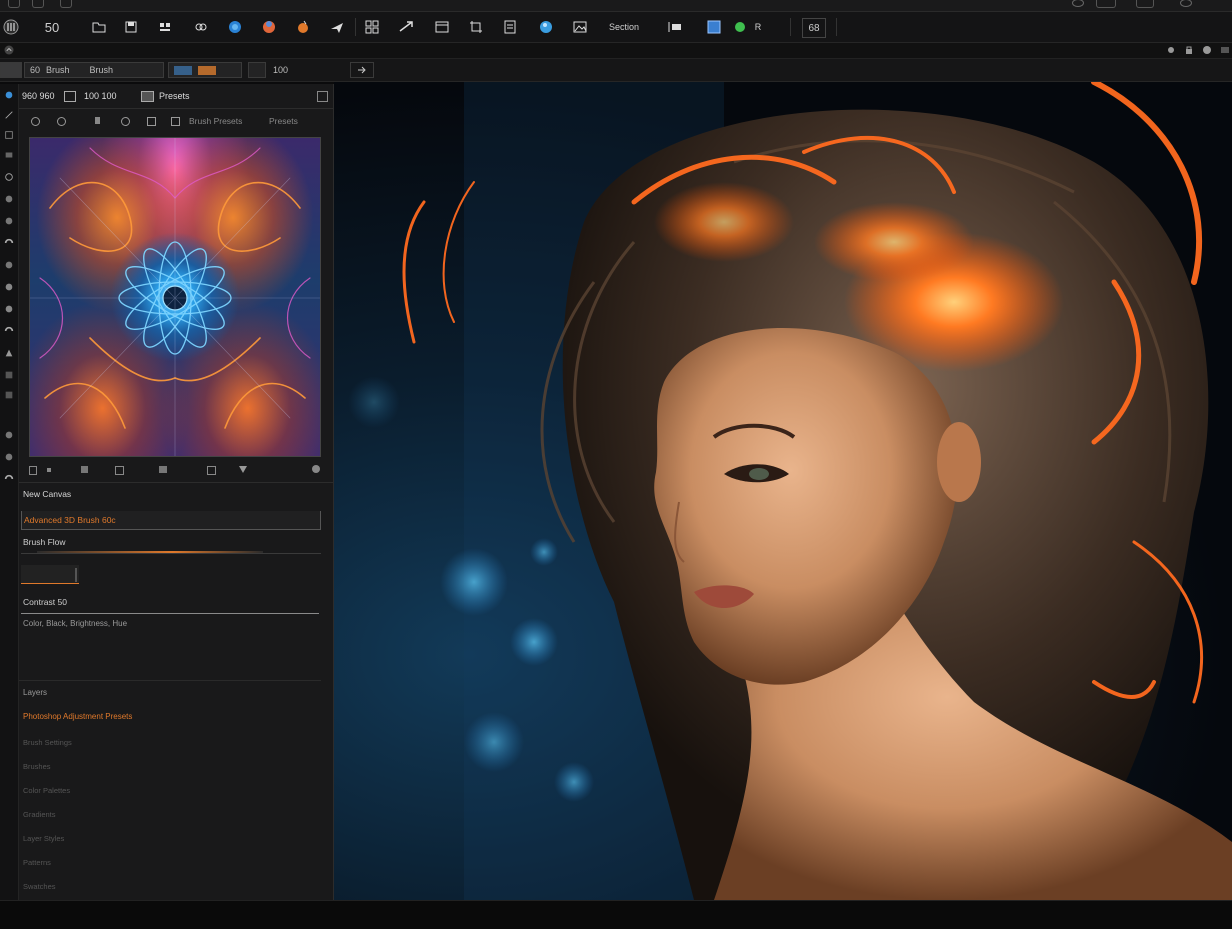 Image resolution: width=1232 pixels, height=929 pixels. I want to click on brush-preset-chip: 60 Brush Brush, so click(94, 70).